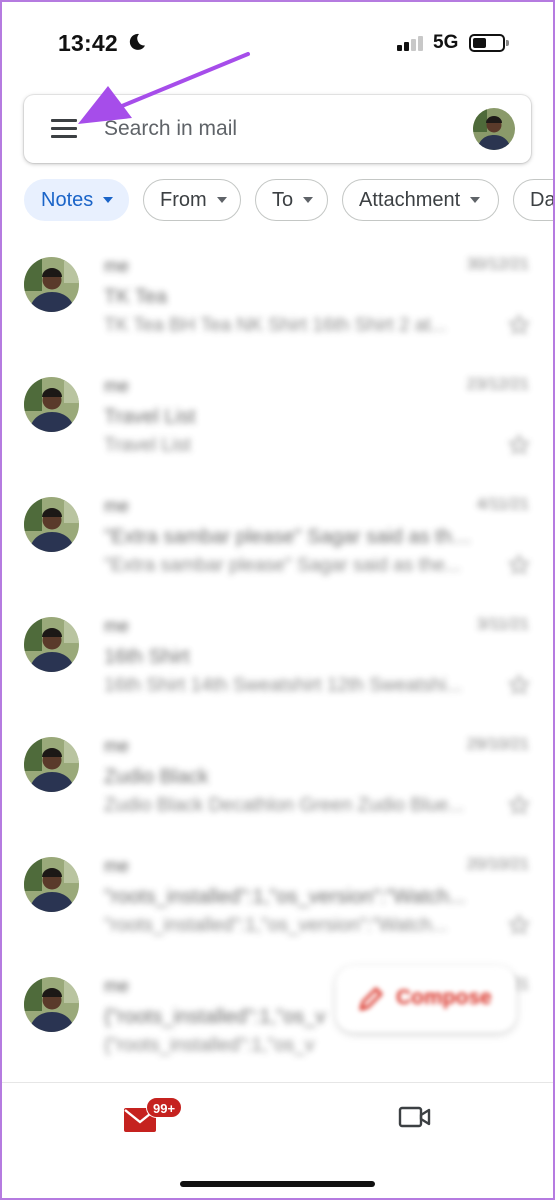 This screenshot has width=555, height=1200. I want to click on filter-chip-label: To, so click(283, 199).